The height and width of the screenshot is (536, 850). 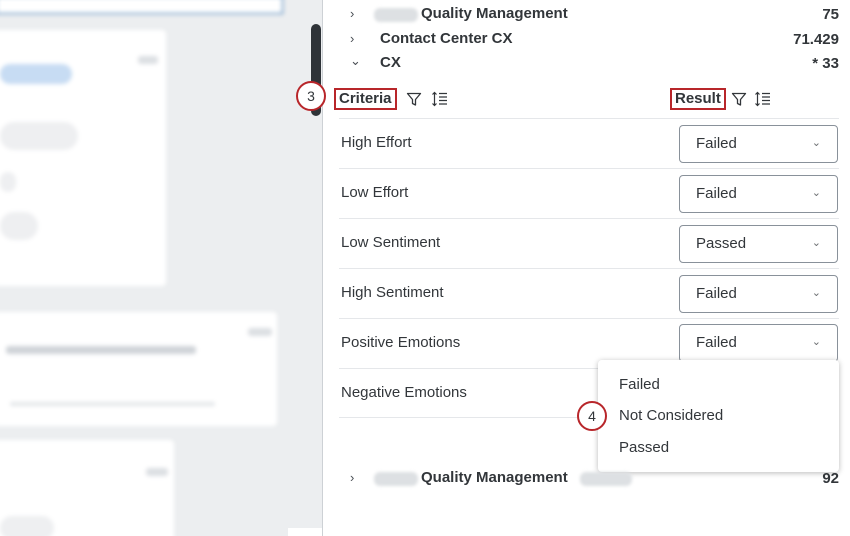 What do you see at coordinates (698, 99) in the screenshot?
I see `result-header-label: Result` at bounding box center [698, 99].